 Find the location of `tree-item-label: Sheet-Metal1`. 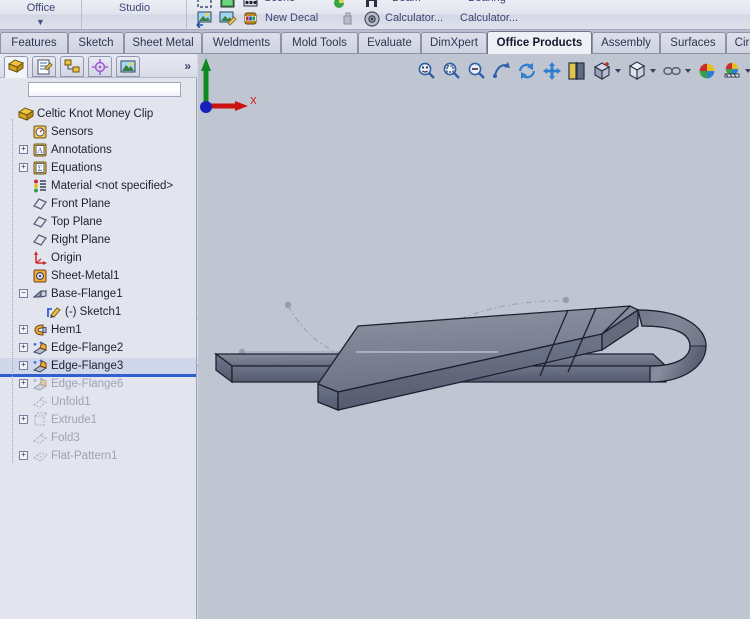

tree-item-label: Sheet-Metal1 is located at coordinates (85, 276).